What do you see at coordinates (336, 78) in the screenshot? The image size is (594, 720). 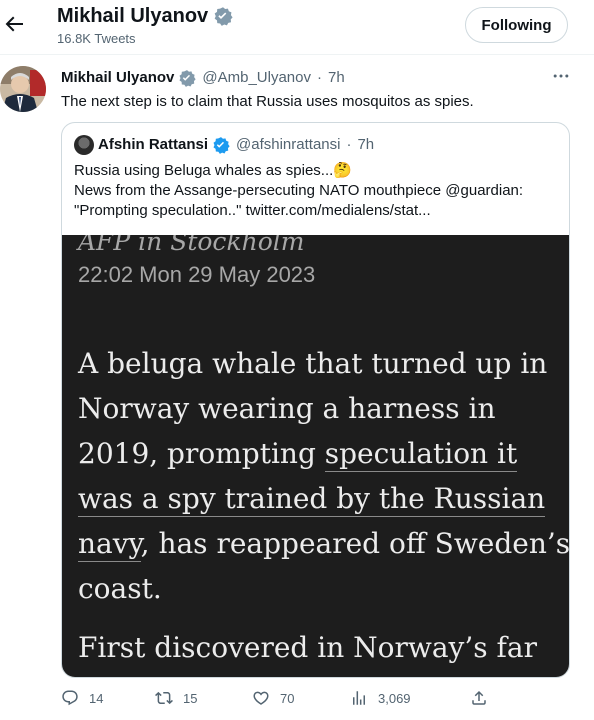 I see `tweet-time: 7h` at bounding box center [336, 78].